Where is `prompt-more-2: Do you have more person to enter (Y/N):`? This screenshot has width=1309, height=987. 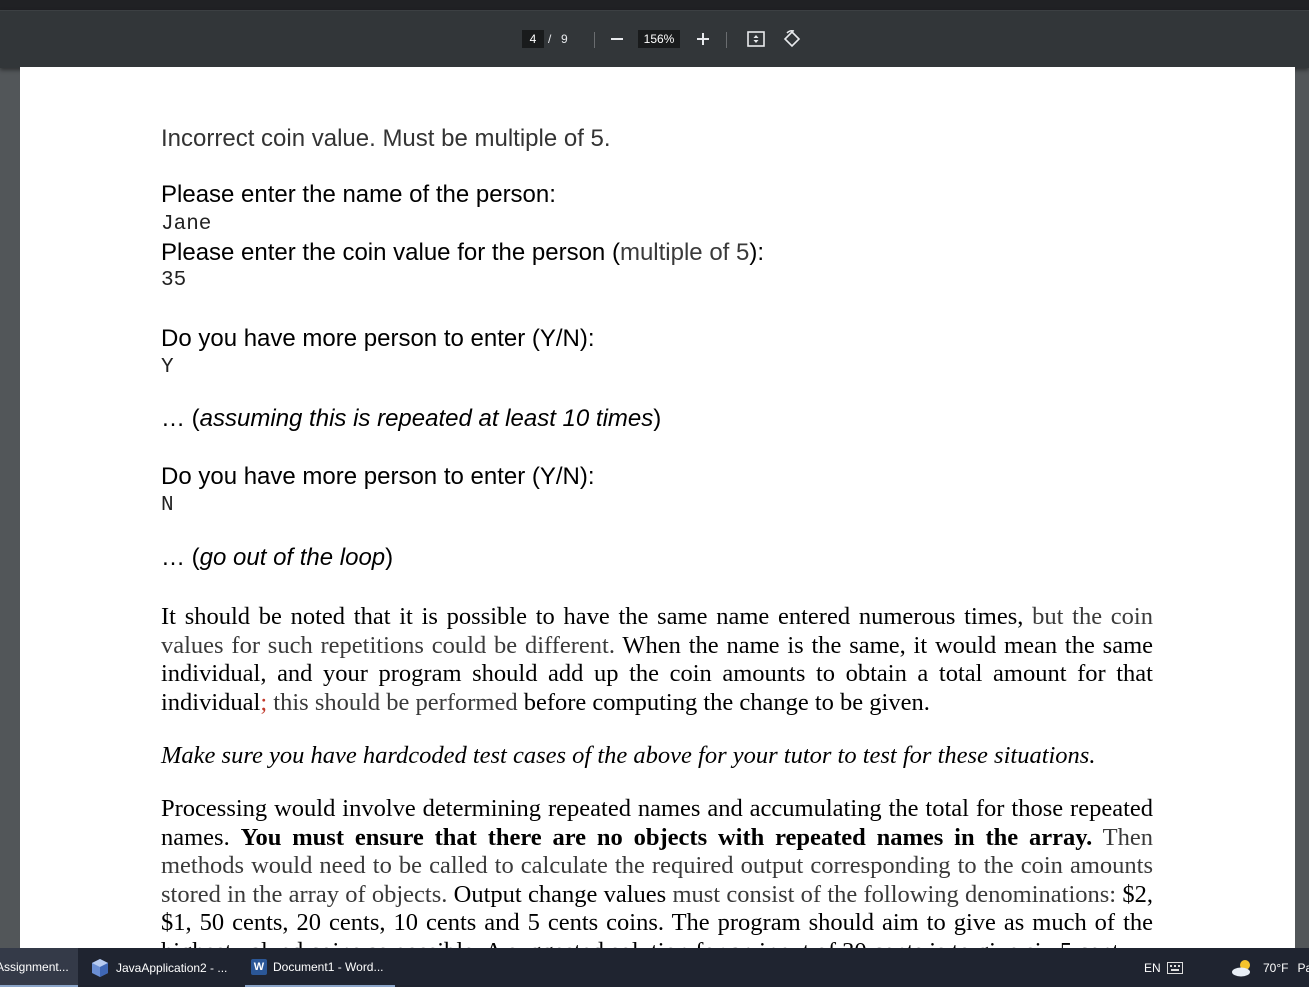 prompt-more-2: Do you have more person to enter (Y/N): is located at coordinates (378, 476).